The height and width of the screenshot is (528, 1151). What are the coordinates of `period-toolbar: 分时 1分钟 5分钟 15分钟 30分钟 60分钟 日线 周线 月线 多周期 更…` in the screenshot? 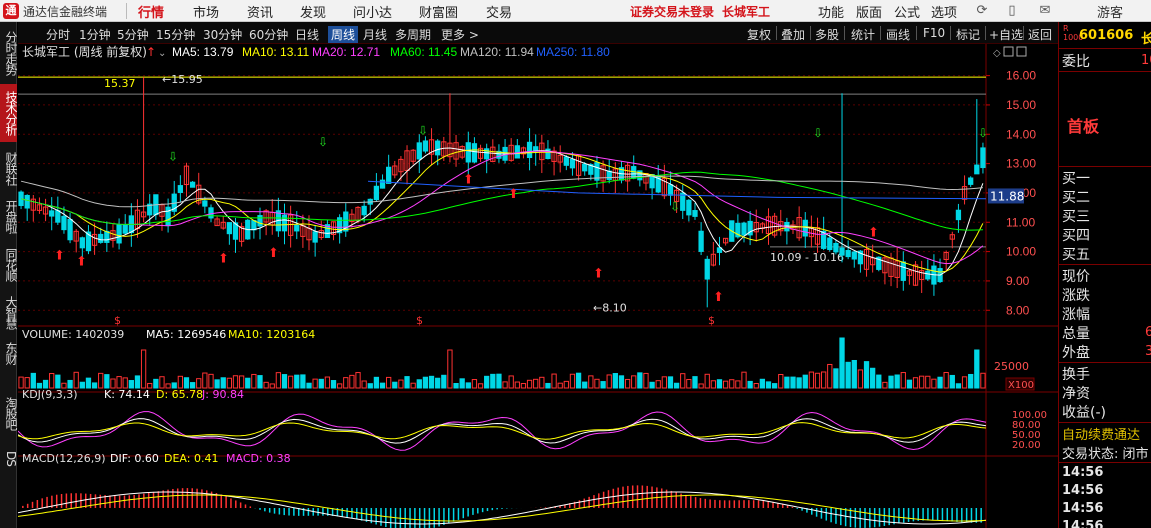 It's located at (538, 33).